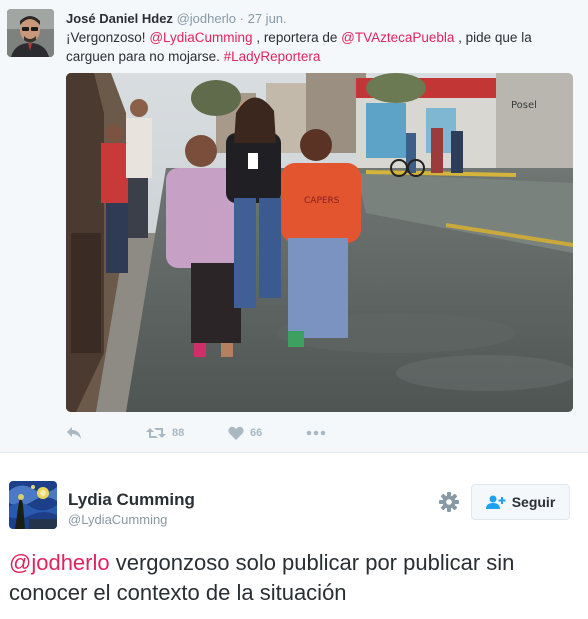 The height and width of the screenshot is (619, 588). Describe the element at coordinates (117, 519) in the screenshot. I see `reply-author-handle: @LydiaCumming` at that location.